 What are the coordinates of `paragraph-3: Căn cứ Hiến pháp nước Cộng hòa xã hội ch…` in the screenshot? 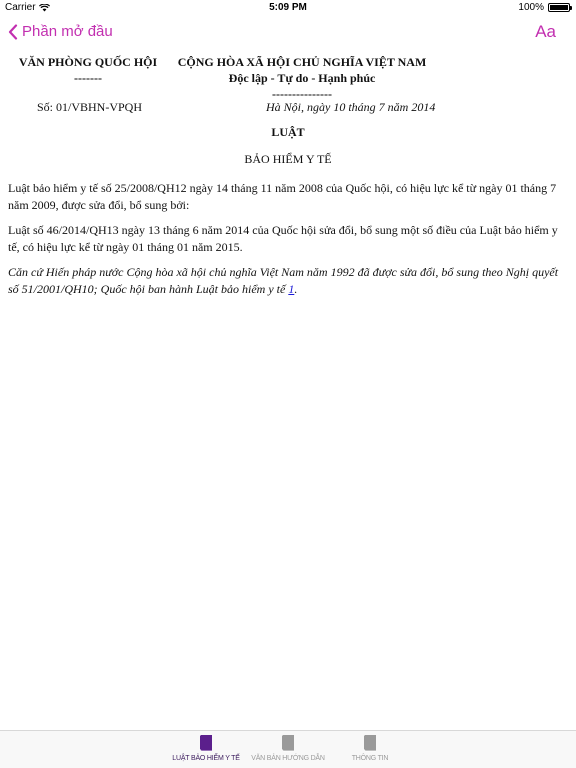 It's located at (286, 280).